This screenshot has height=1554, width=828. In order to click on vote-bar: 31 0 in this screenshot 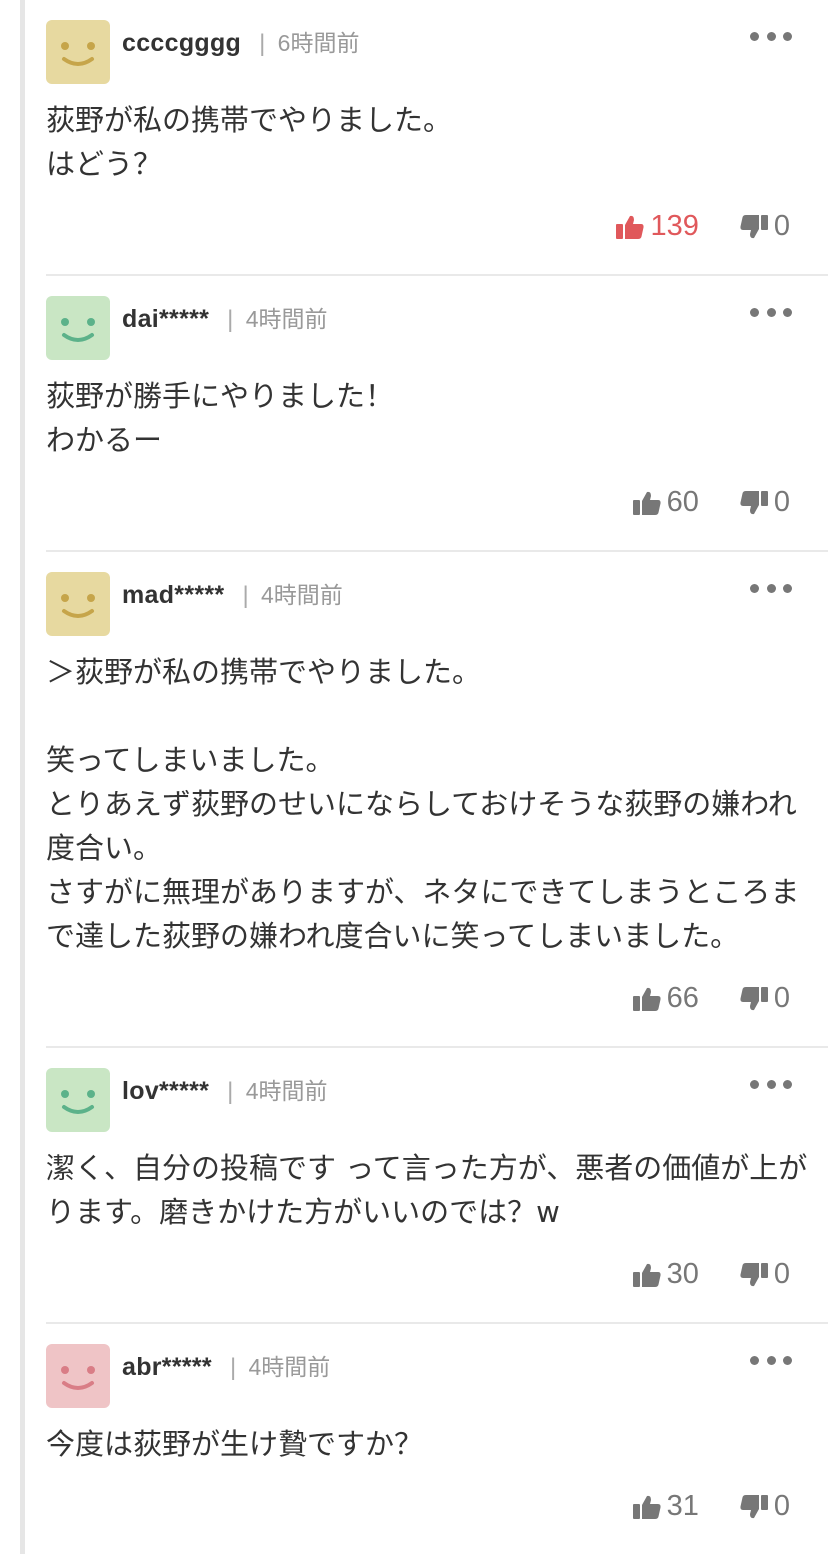, I will do `click(711, 1506)`.